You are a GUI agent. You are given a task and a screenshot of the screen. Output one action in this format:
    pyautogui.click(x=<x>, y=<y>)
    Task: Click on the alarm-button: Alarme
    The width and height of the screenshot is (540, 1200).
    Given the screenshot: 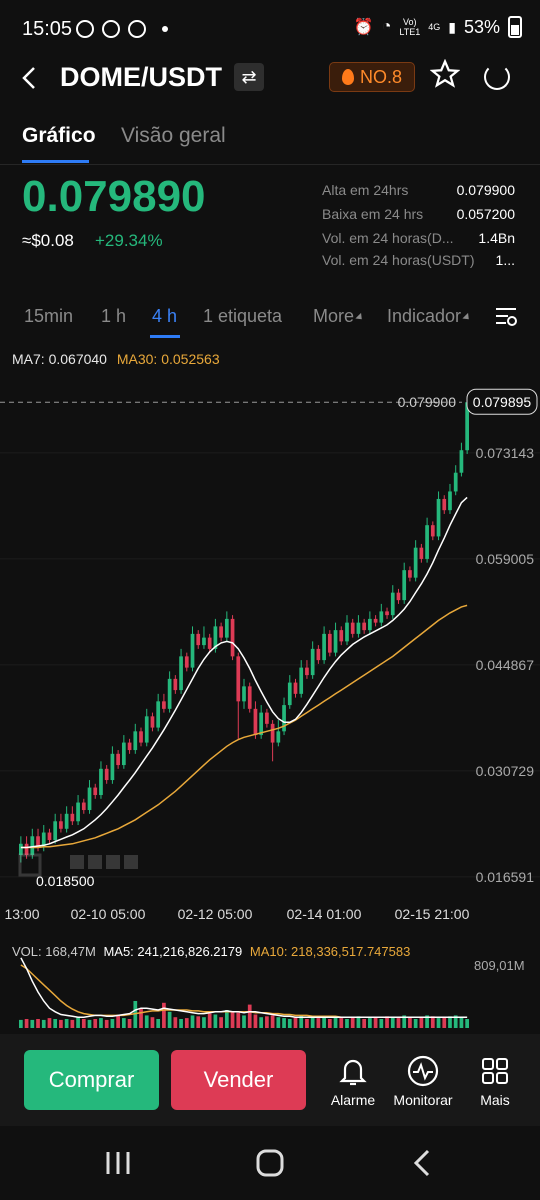 What is the action you would take?
    pyautogui.click(x=353, y=1081)
    